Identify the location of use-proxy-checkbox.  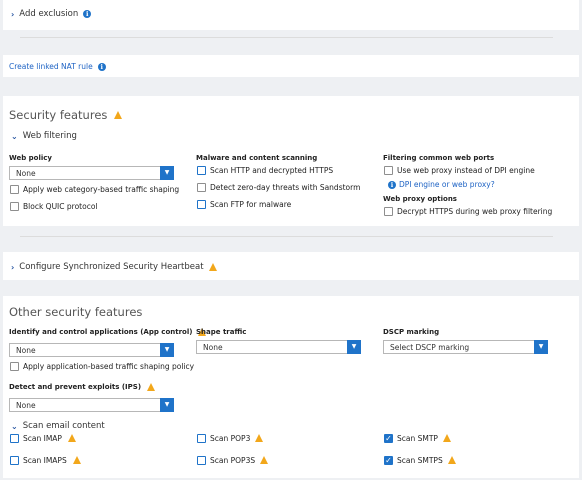
(388, 170).